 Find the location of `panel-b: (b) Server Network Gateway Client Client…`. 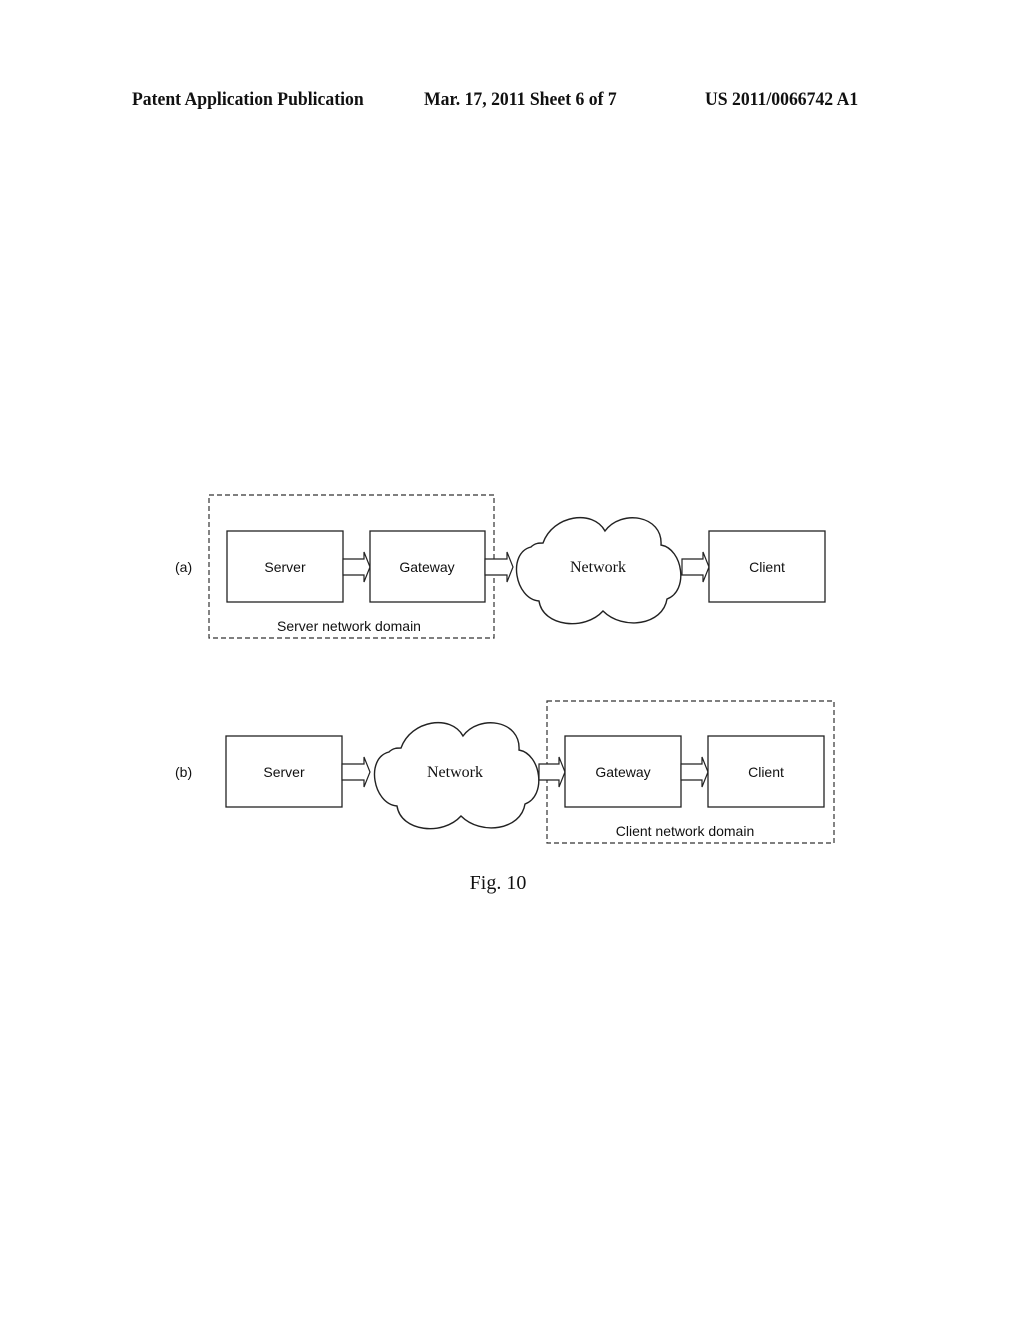

panel-b: (b) Server Network Gateway Client Client… is located at coordinates (505, 772).